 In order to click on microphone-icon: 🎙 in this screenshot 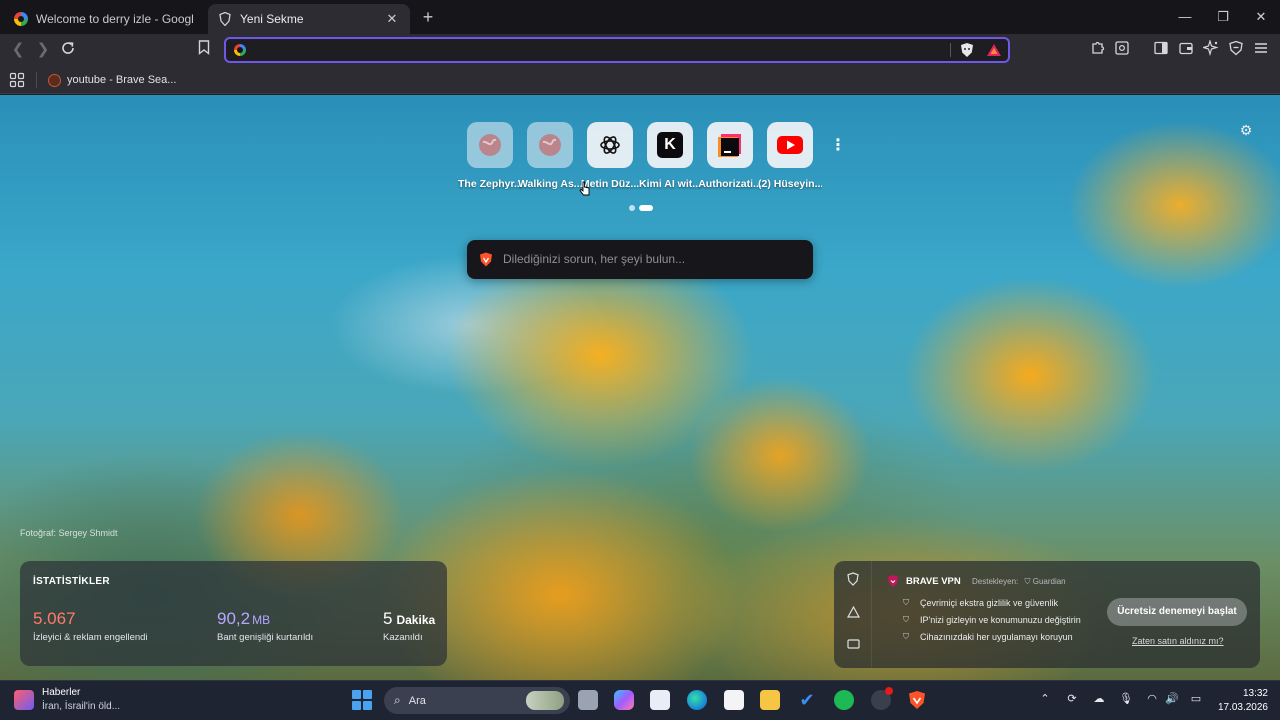, I will do `click(1126, 698)`.